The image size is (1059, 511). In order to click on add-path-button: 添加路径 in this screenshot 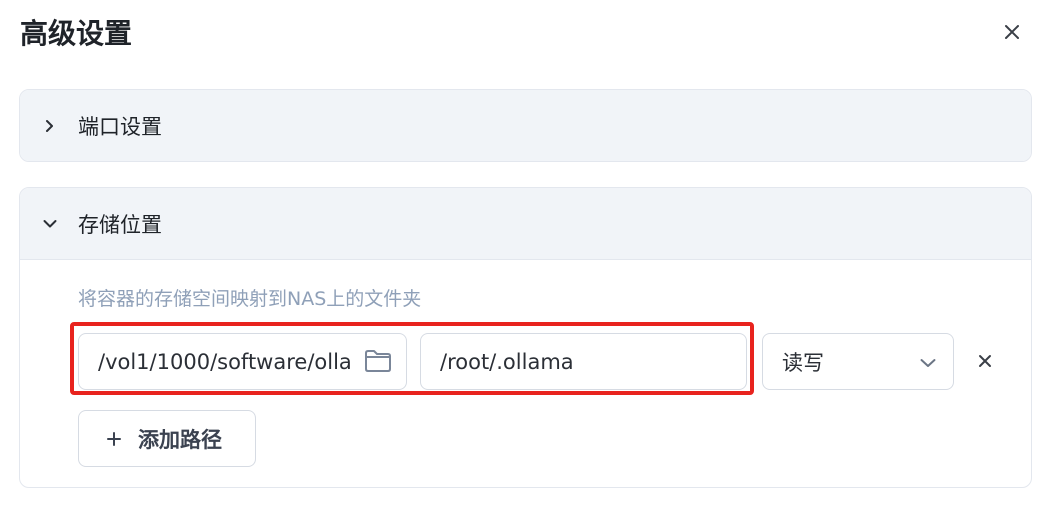, I will do `click(167, 438)`.